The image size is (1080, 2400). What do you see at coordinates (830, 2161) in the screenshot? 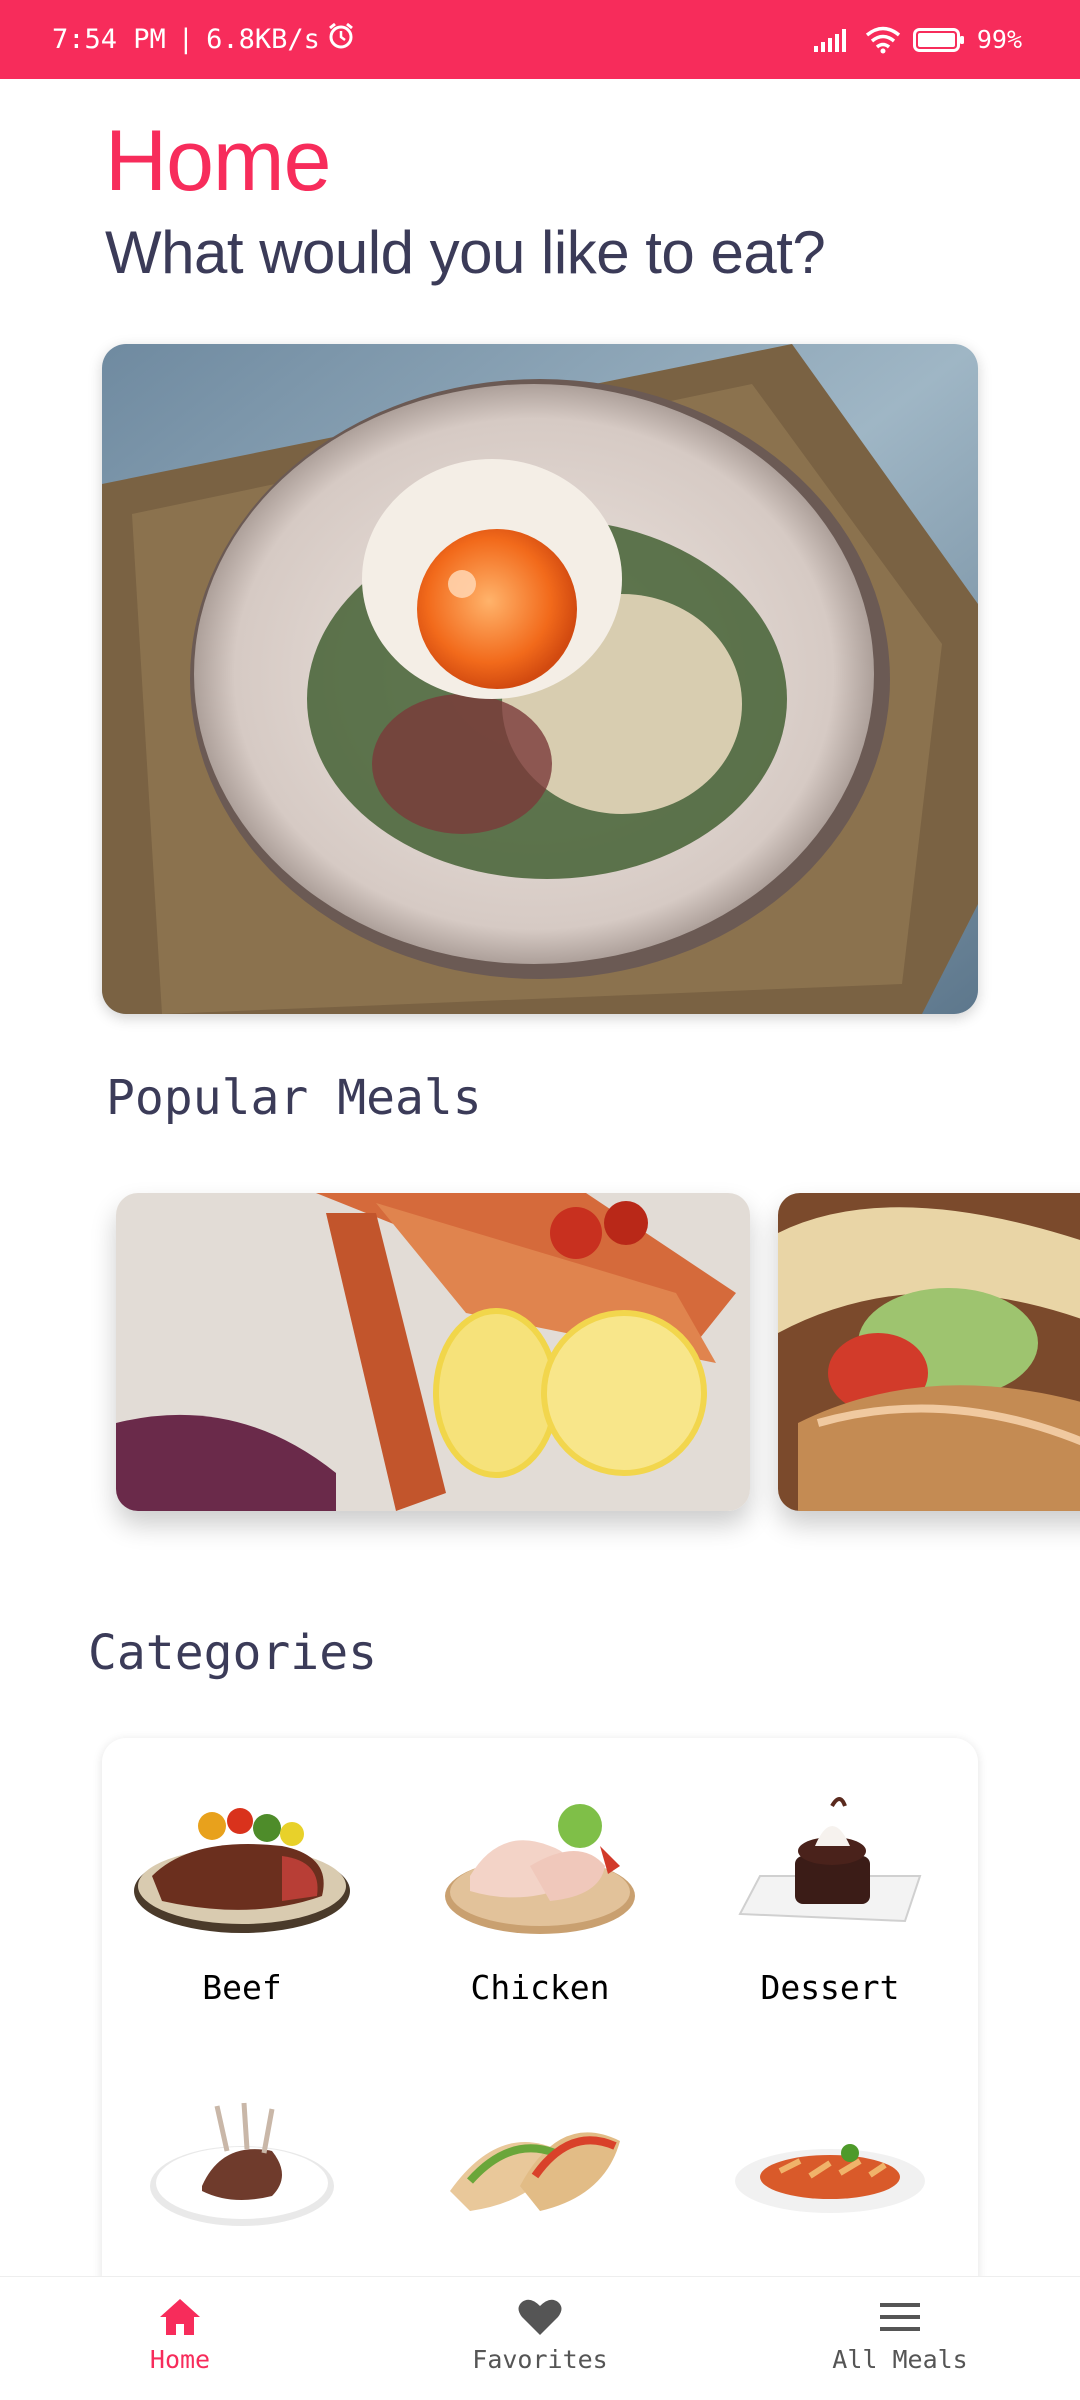
I see `pasta-icon` at bounding box center [830, 2161].